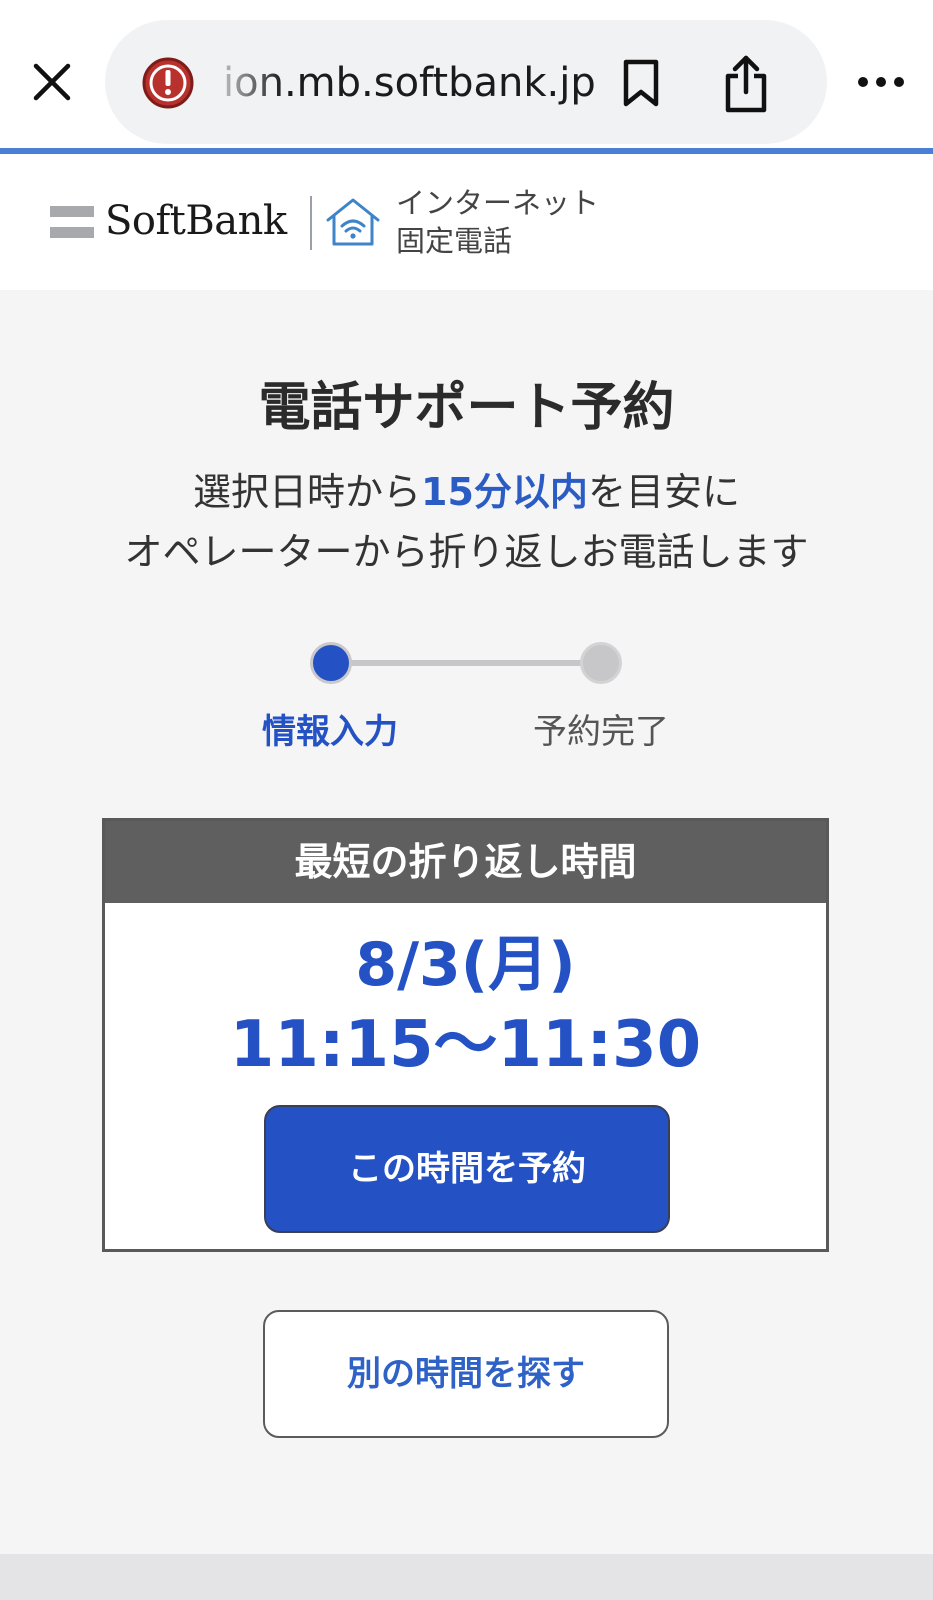 Image resolution: width=933 pixels, height=1600 pixels. Describe the element at coordinates (498, 203) in the screenshot. I see `service-label-line1: インターネット` at that location.